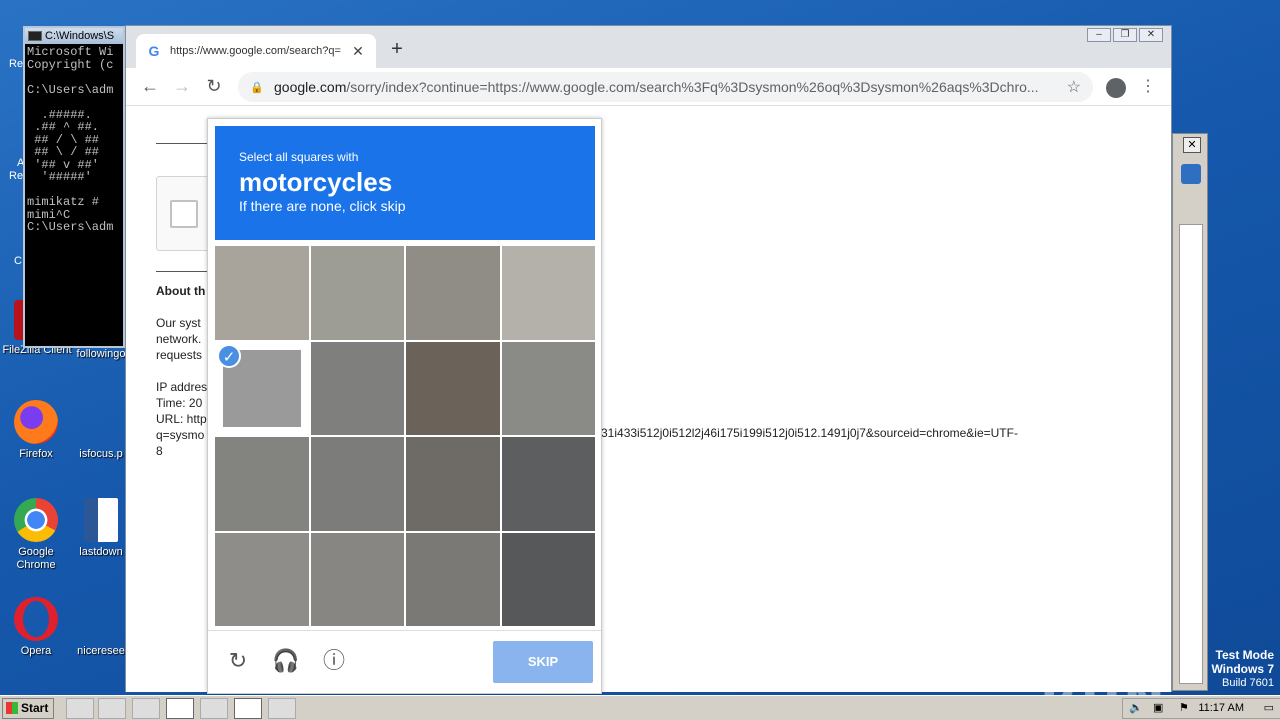 This screenshot has width=1280, height=720. What do you see at coordinates (1116, 88) in the screenshot?
I see `profile-avatar-icon` at bounding box center [1116, 88].